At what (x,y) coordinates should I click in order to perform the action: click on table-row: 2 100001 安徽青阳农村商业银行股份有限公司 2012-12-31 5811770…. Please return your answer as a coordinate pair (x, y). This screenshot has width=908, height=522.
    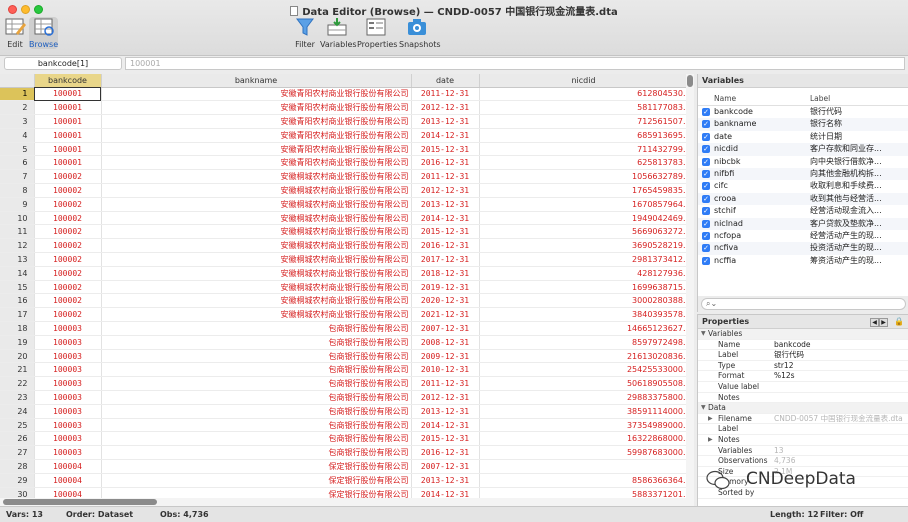
    Looking at the image, I should click on (344, 108).